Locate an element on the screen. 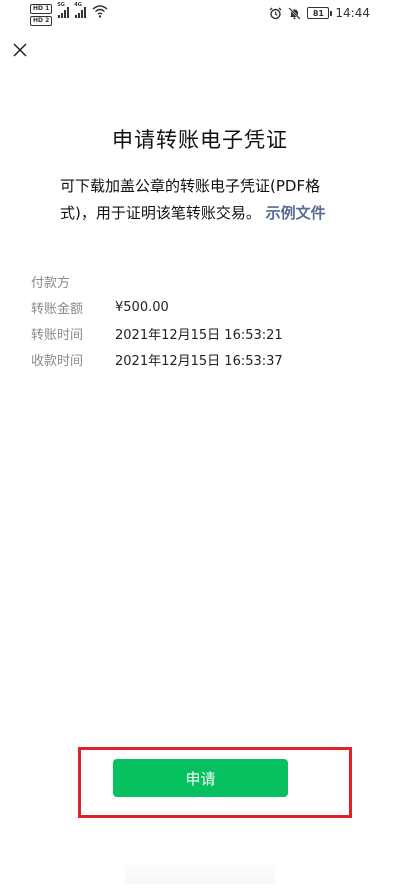  signal-icon-2: 4G is located at coordinates (80, 10).